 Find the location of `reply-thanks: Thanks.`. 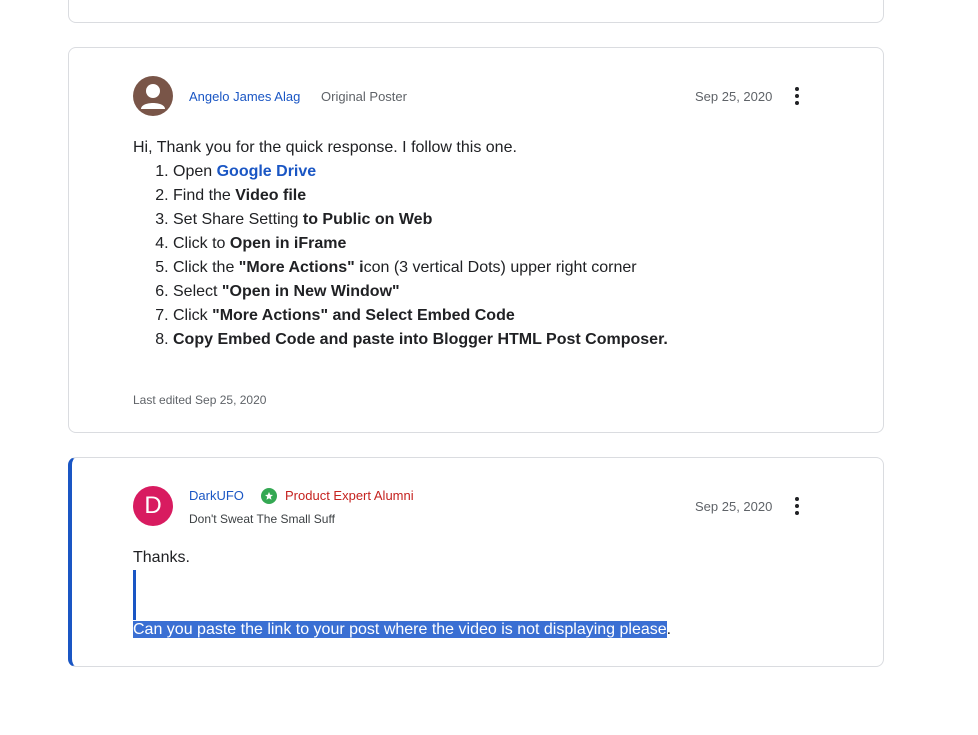

reply-thanks: Thanks. is located at coordinates (161, 557).